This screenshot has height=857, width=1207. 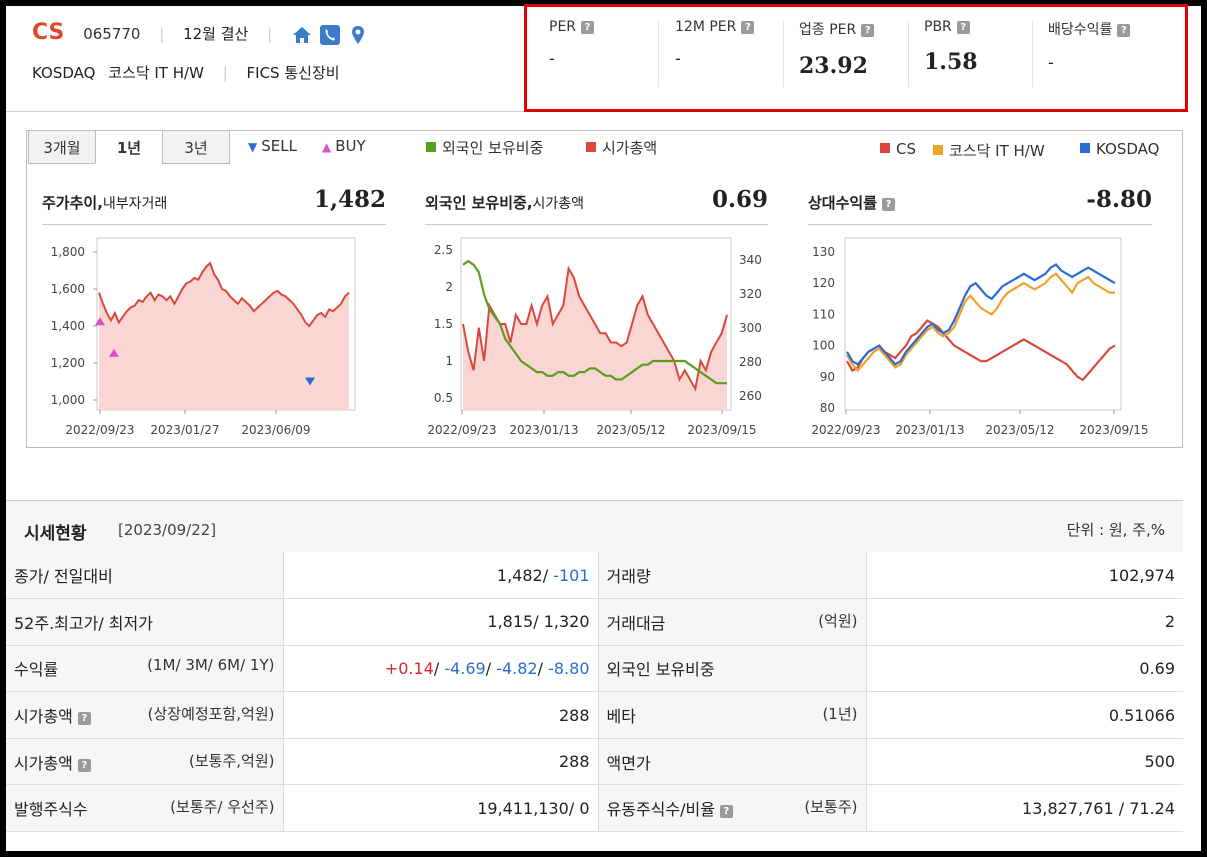 I want to click on value-part: -8.80, so click(x=569, y=668).